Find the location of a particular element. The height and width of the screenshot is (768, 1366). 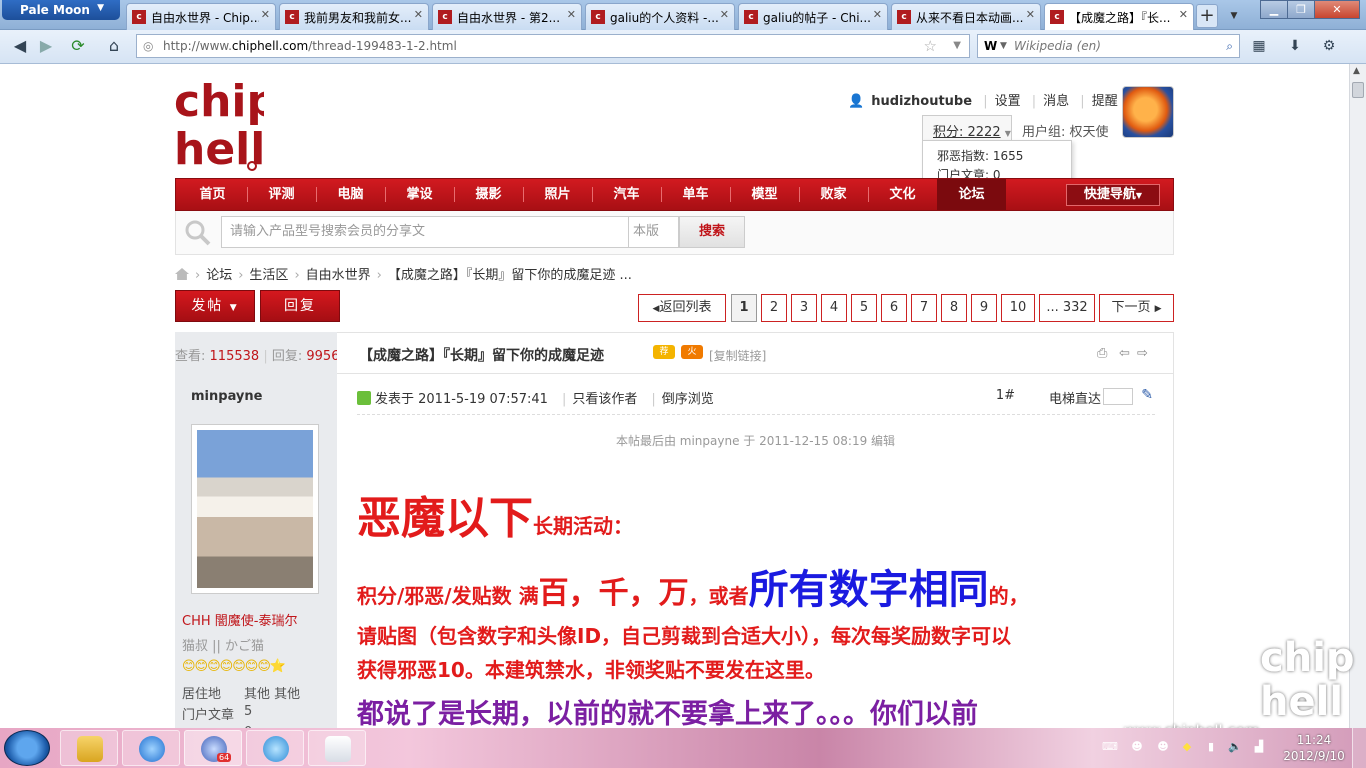

credit-dropdown: 积分: 2222 ▼ is located at coordinates (967, 128).